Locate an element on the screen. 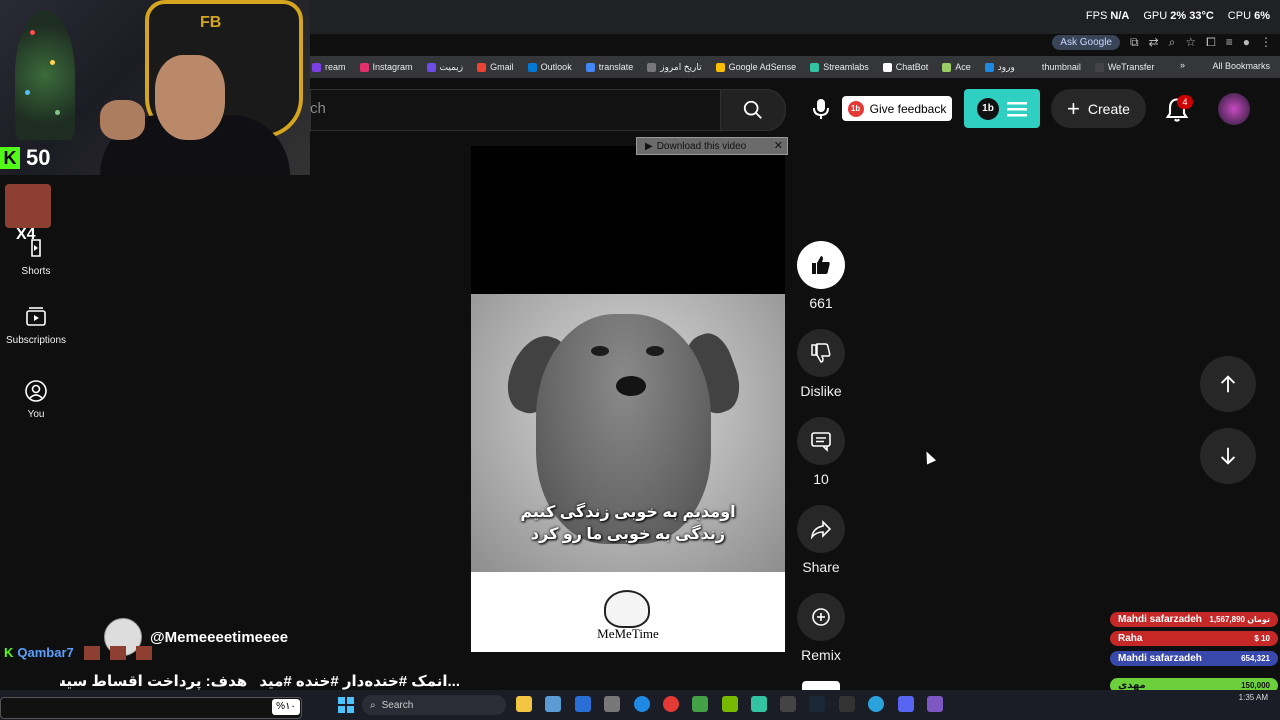  bookmark-item: WeTransfer is located at coordinates (1124, 67).